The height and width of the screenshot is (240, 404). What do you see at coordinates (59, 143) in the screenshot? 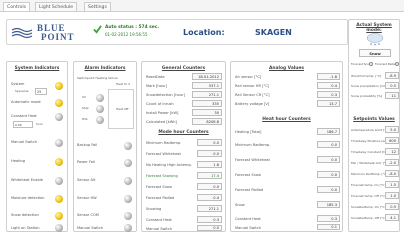
I see `manual-switch-indicator-icon` at bounding box center [59, 143].